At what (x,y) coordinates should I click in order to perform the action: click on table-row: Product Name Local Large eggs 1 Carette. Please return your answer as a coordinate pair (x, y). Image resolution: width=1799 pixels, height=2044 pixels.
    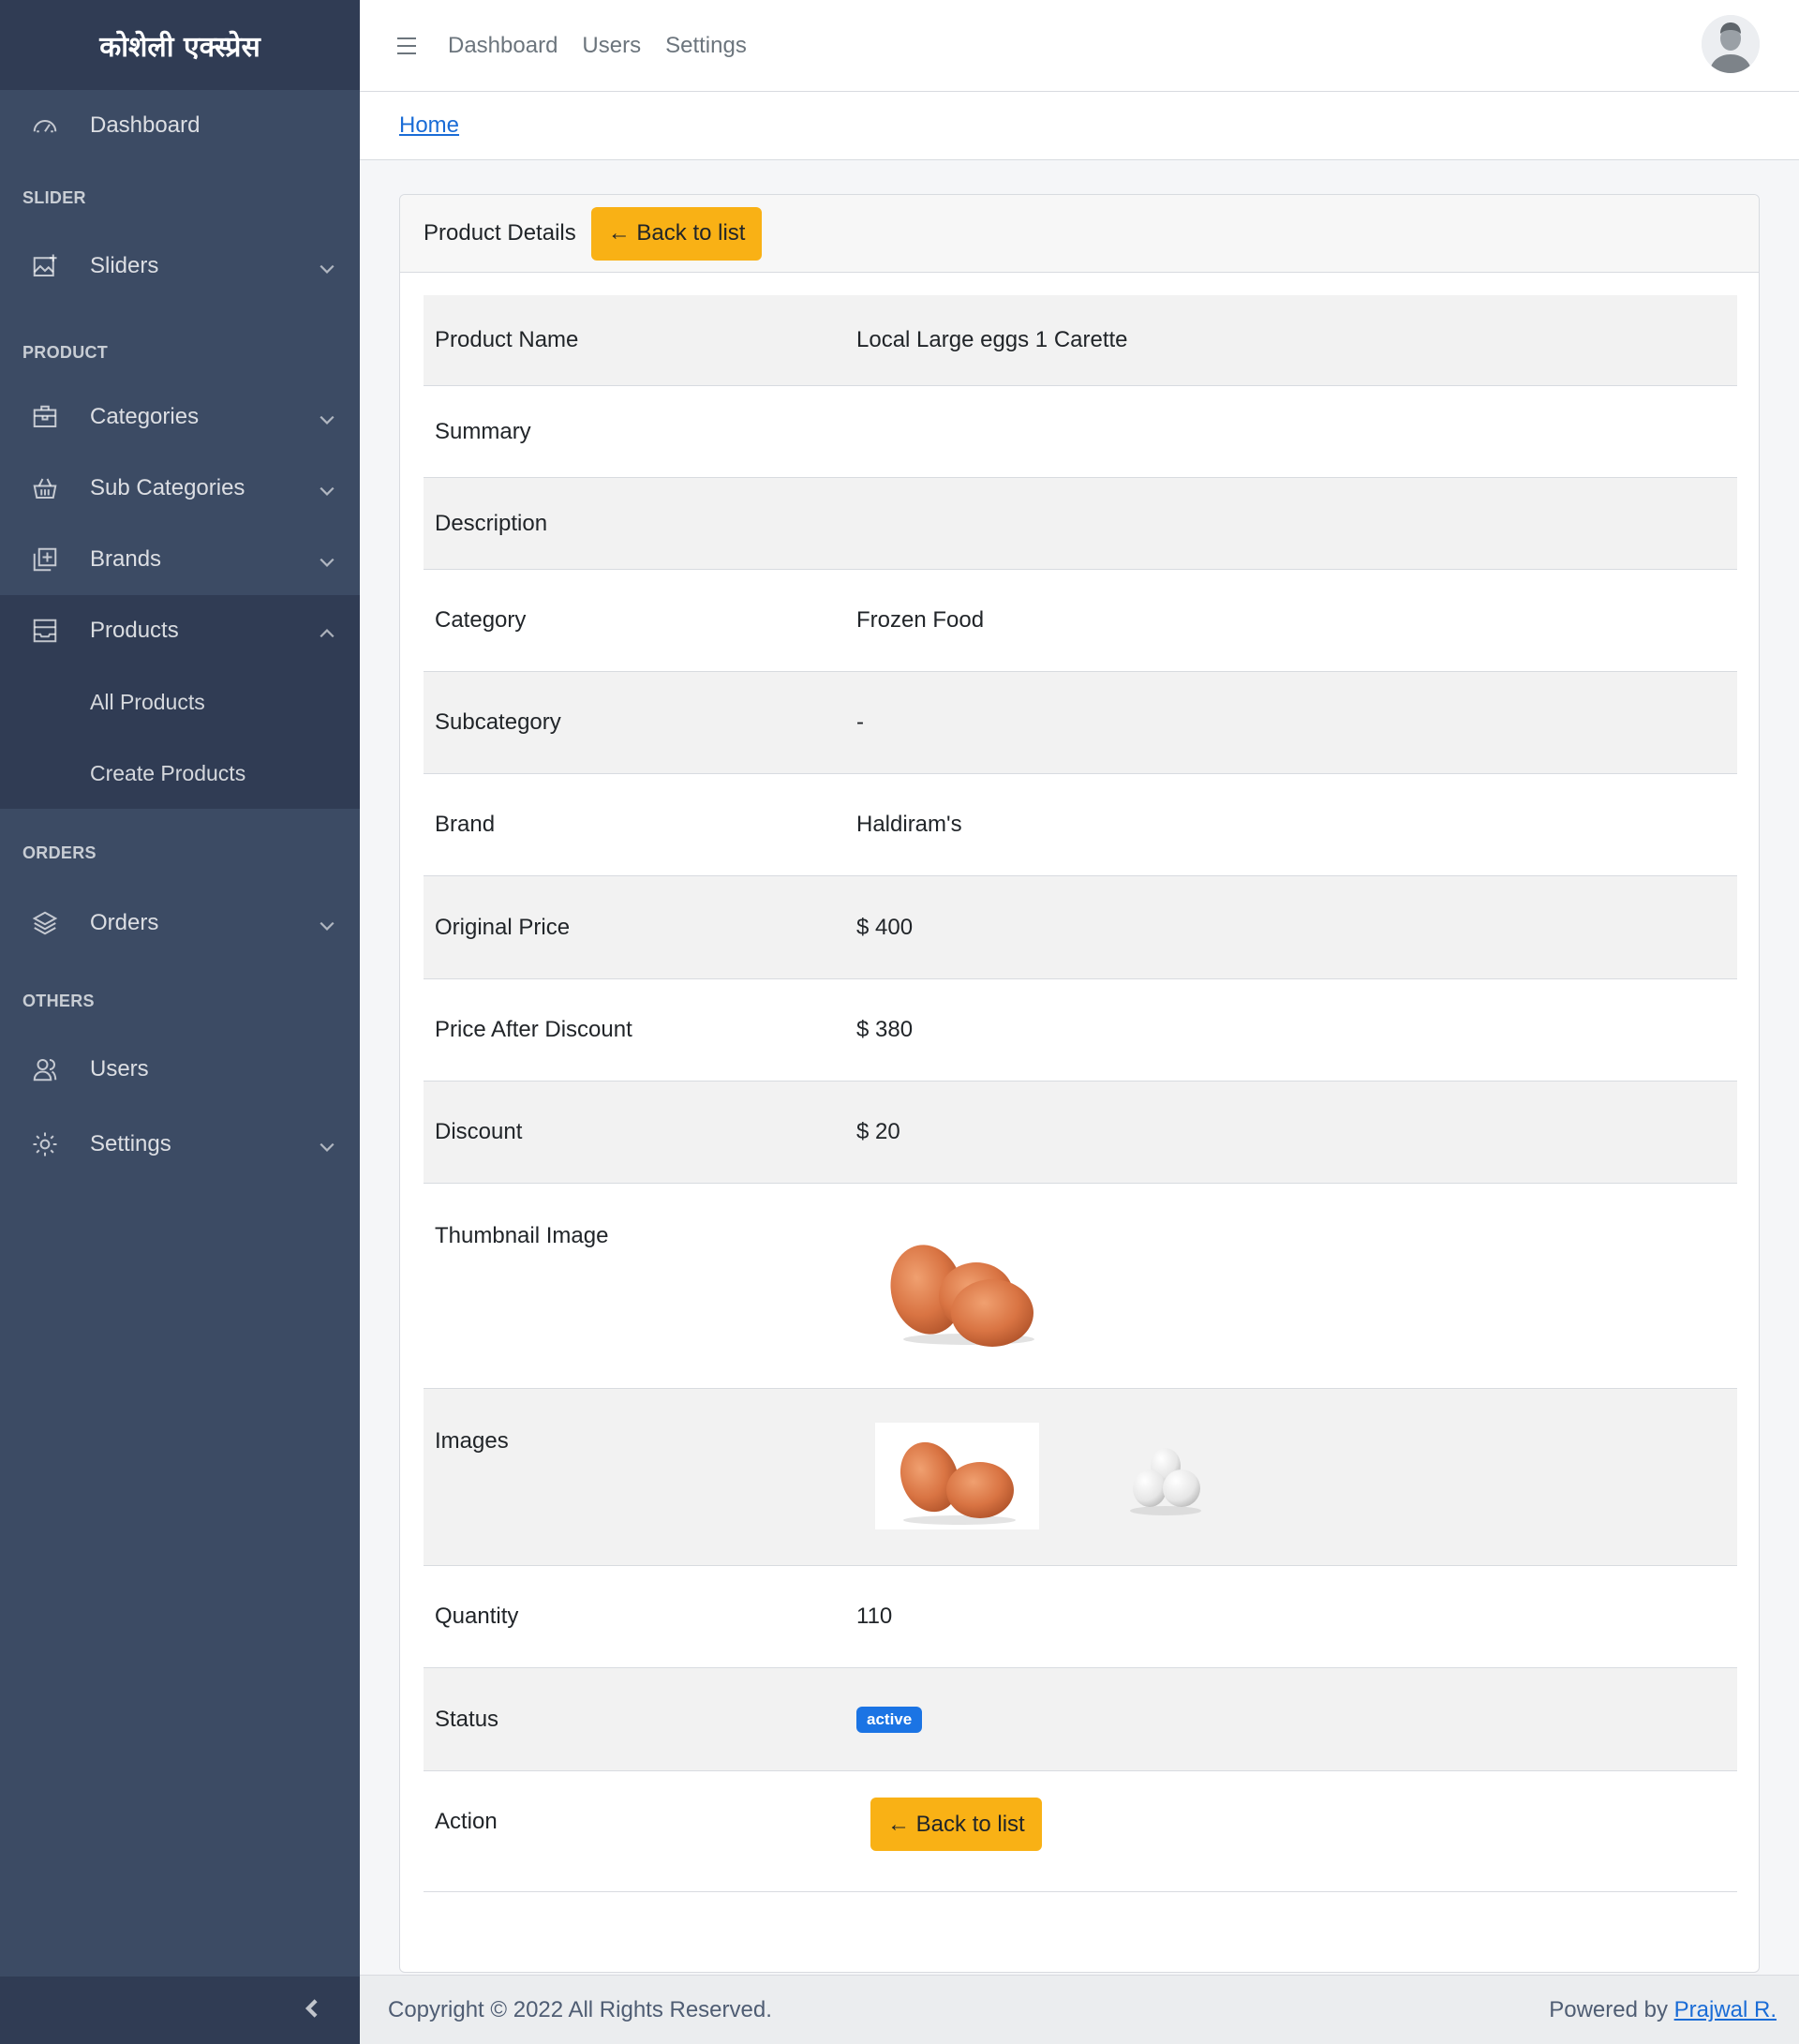
    Looking at the image, I should click on (1080, 340).